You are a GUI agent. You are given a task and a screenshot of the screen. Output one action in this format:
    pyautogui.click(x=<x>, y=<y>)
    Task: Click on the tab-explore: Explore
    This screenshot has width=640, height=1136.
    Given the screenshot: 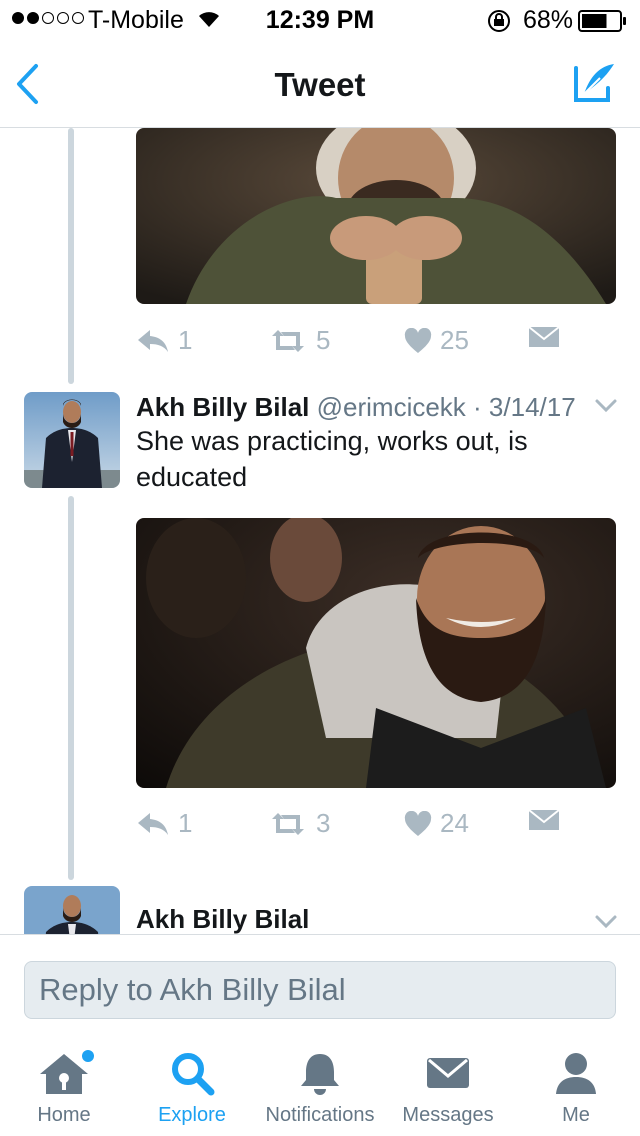 What is the action you would take?
    pyautogui.click(x=192, y=1086)
    